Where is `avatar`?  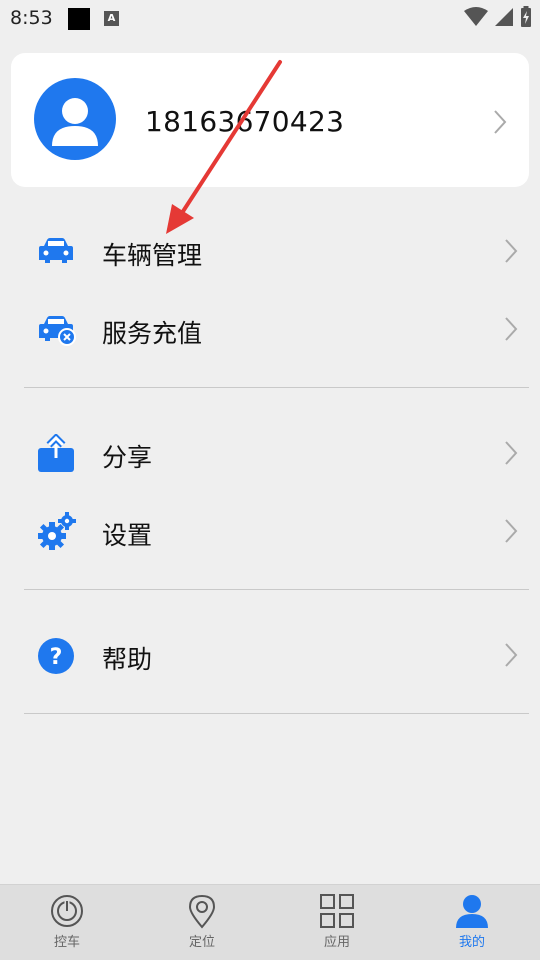
avatar is located at coordinates (75, 119).